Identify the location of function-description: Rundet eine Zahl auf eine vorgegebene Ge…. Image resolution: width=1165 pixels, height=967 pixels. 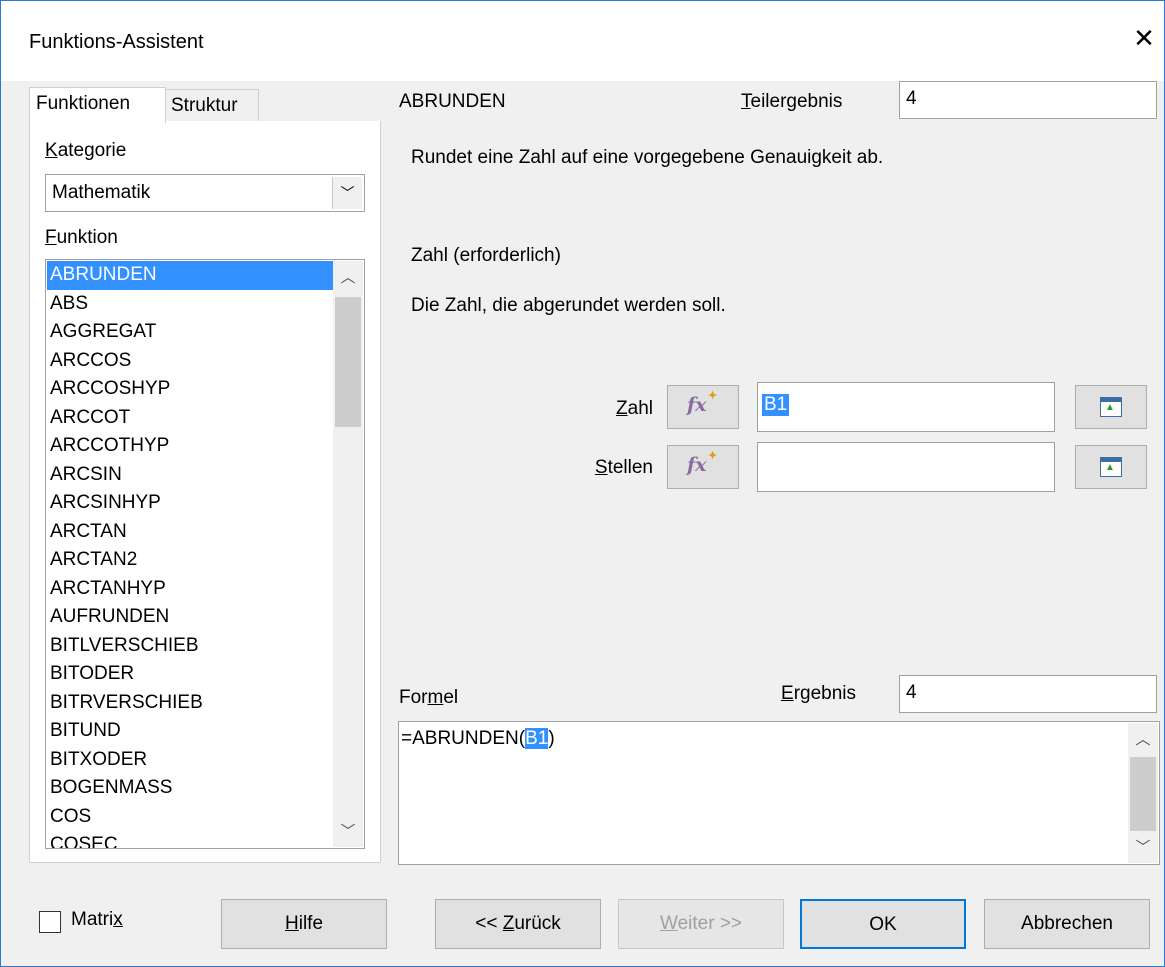
(647, 157).